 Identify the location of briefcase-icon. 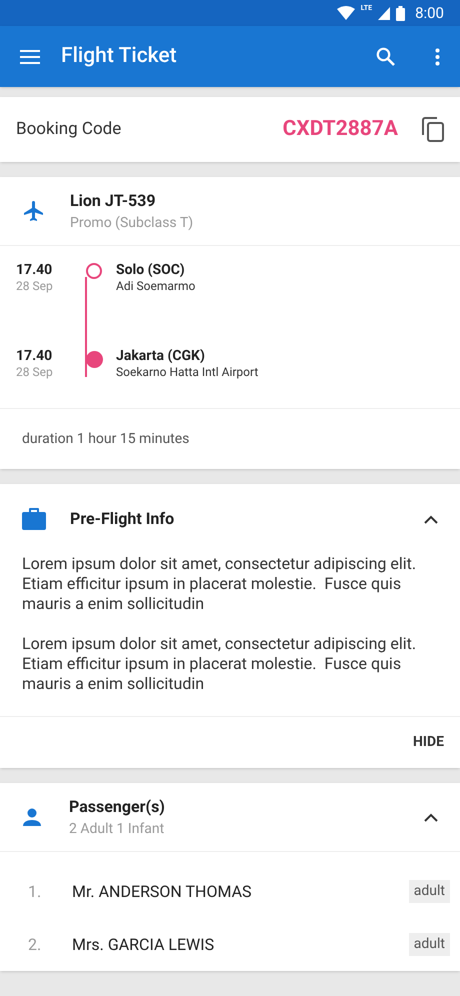
(34, 519).